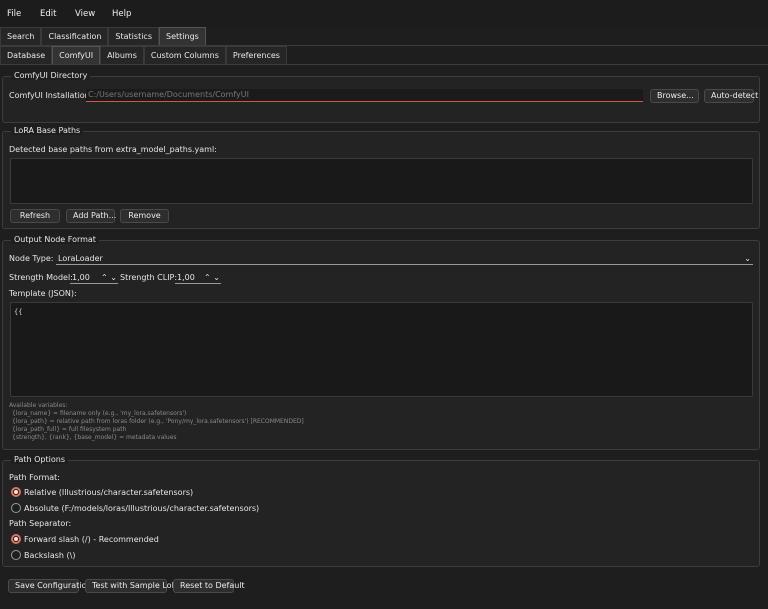 The image size is (768, 609). I want to click on node-type-value: LoraLoader, so click(80, 258).